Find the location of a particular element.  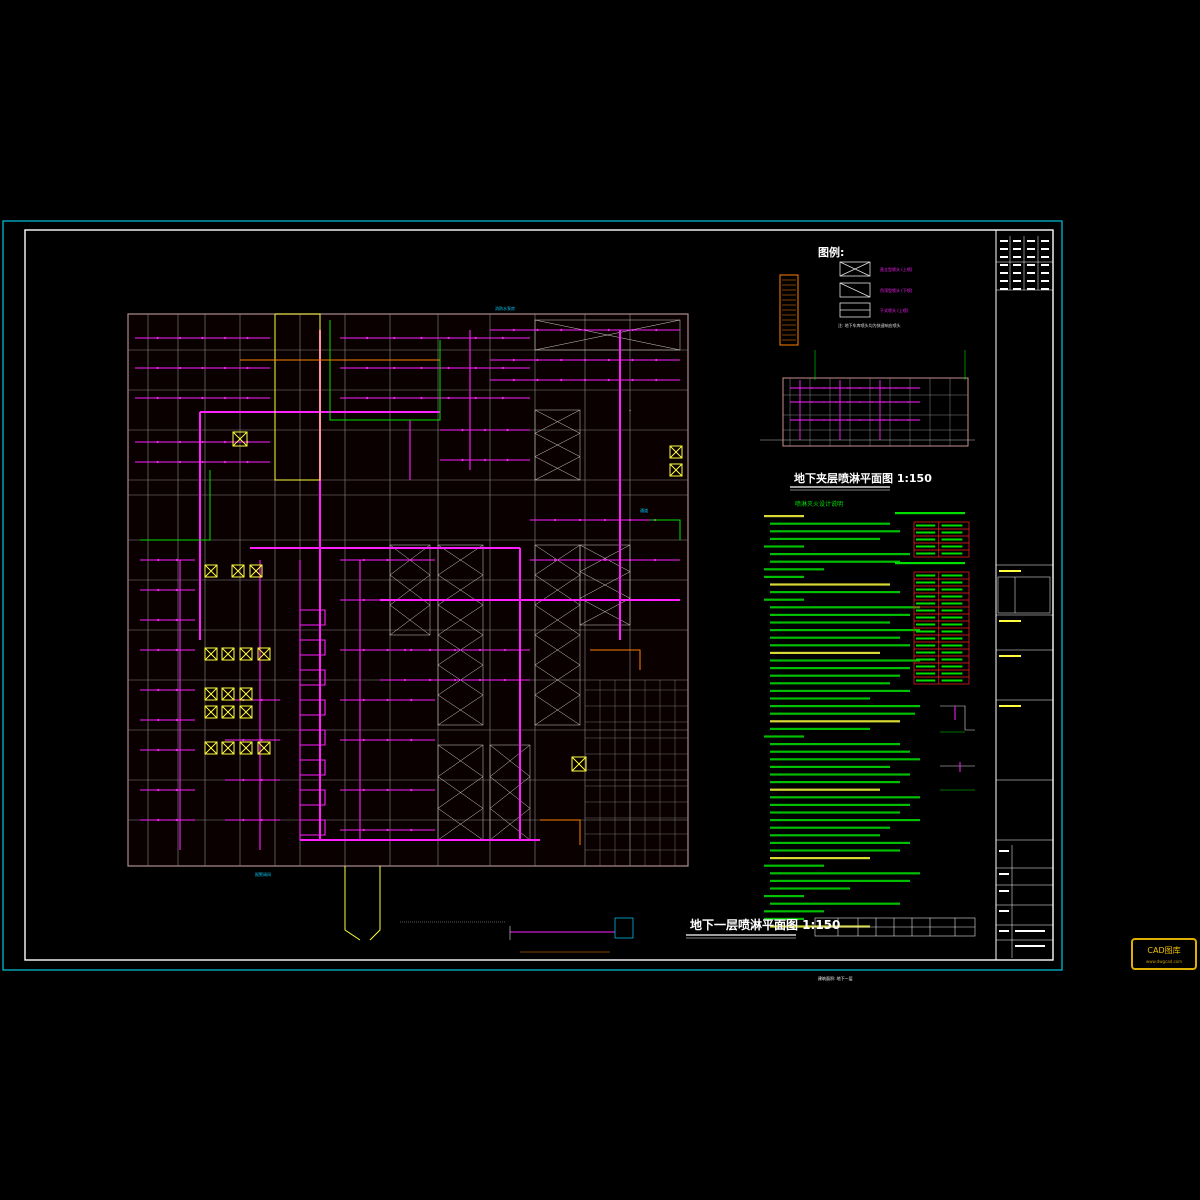

svg-text: 消防水泵房 is located at coordinates (505, 308).